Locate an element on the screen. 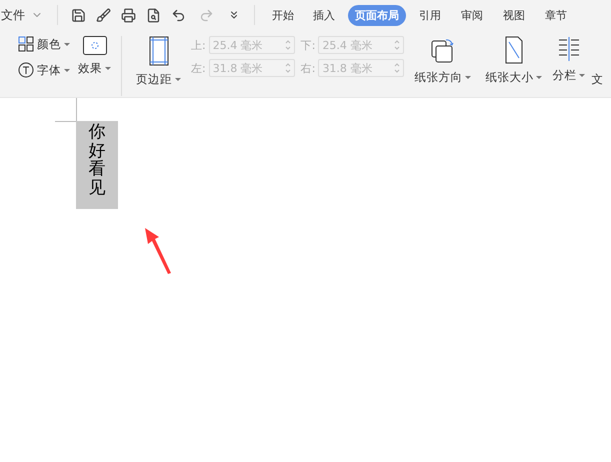 The image size is (611, 462). save-icon is located at coordinates (78, 15).